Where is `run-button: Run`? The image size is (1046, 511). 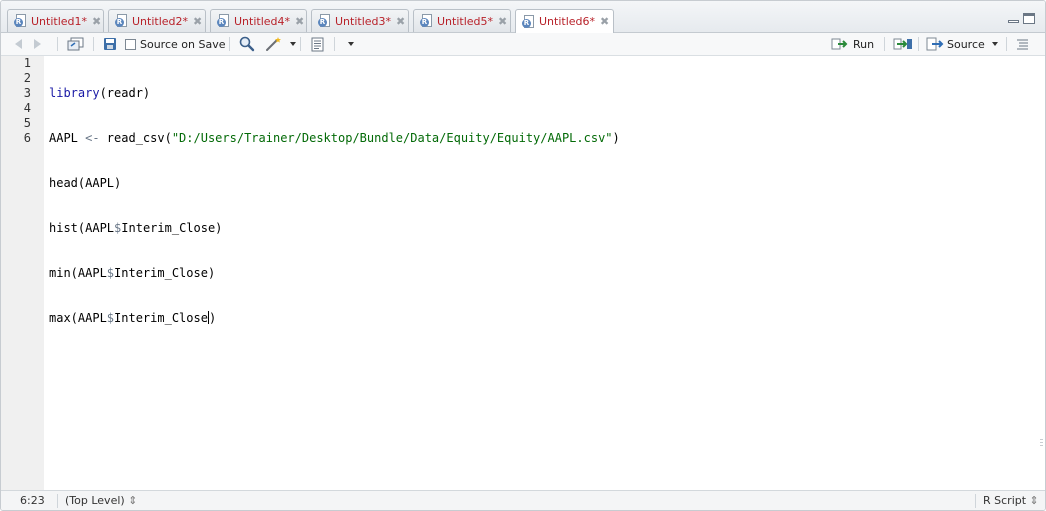
run-button: Run is located at coordinates (852, 44).